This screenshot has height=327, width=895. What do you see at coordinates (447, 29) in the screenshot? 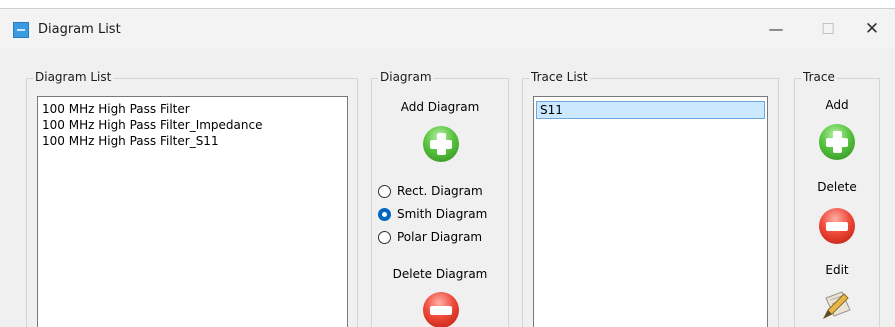
I see `title-bar: Diagram List — ☐ ✕` at bounding box center [447, 29].